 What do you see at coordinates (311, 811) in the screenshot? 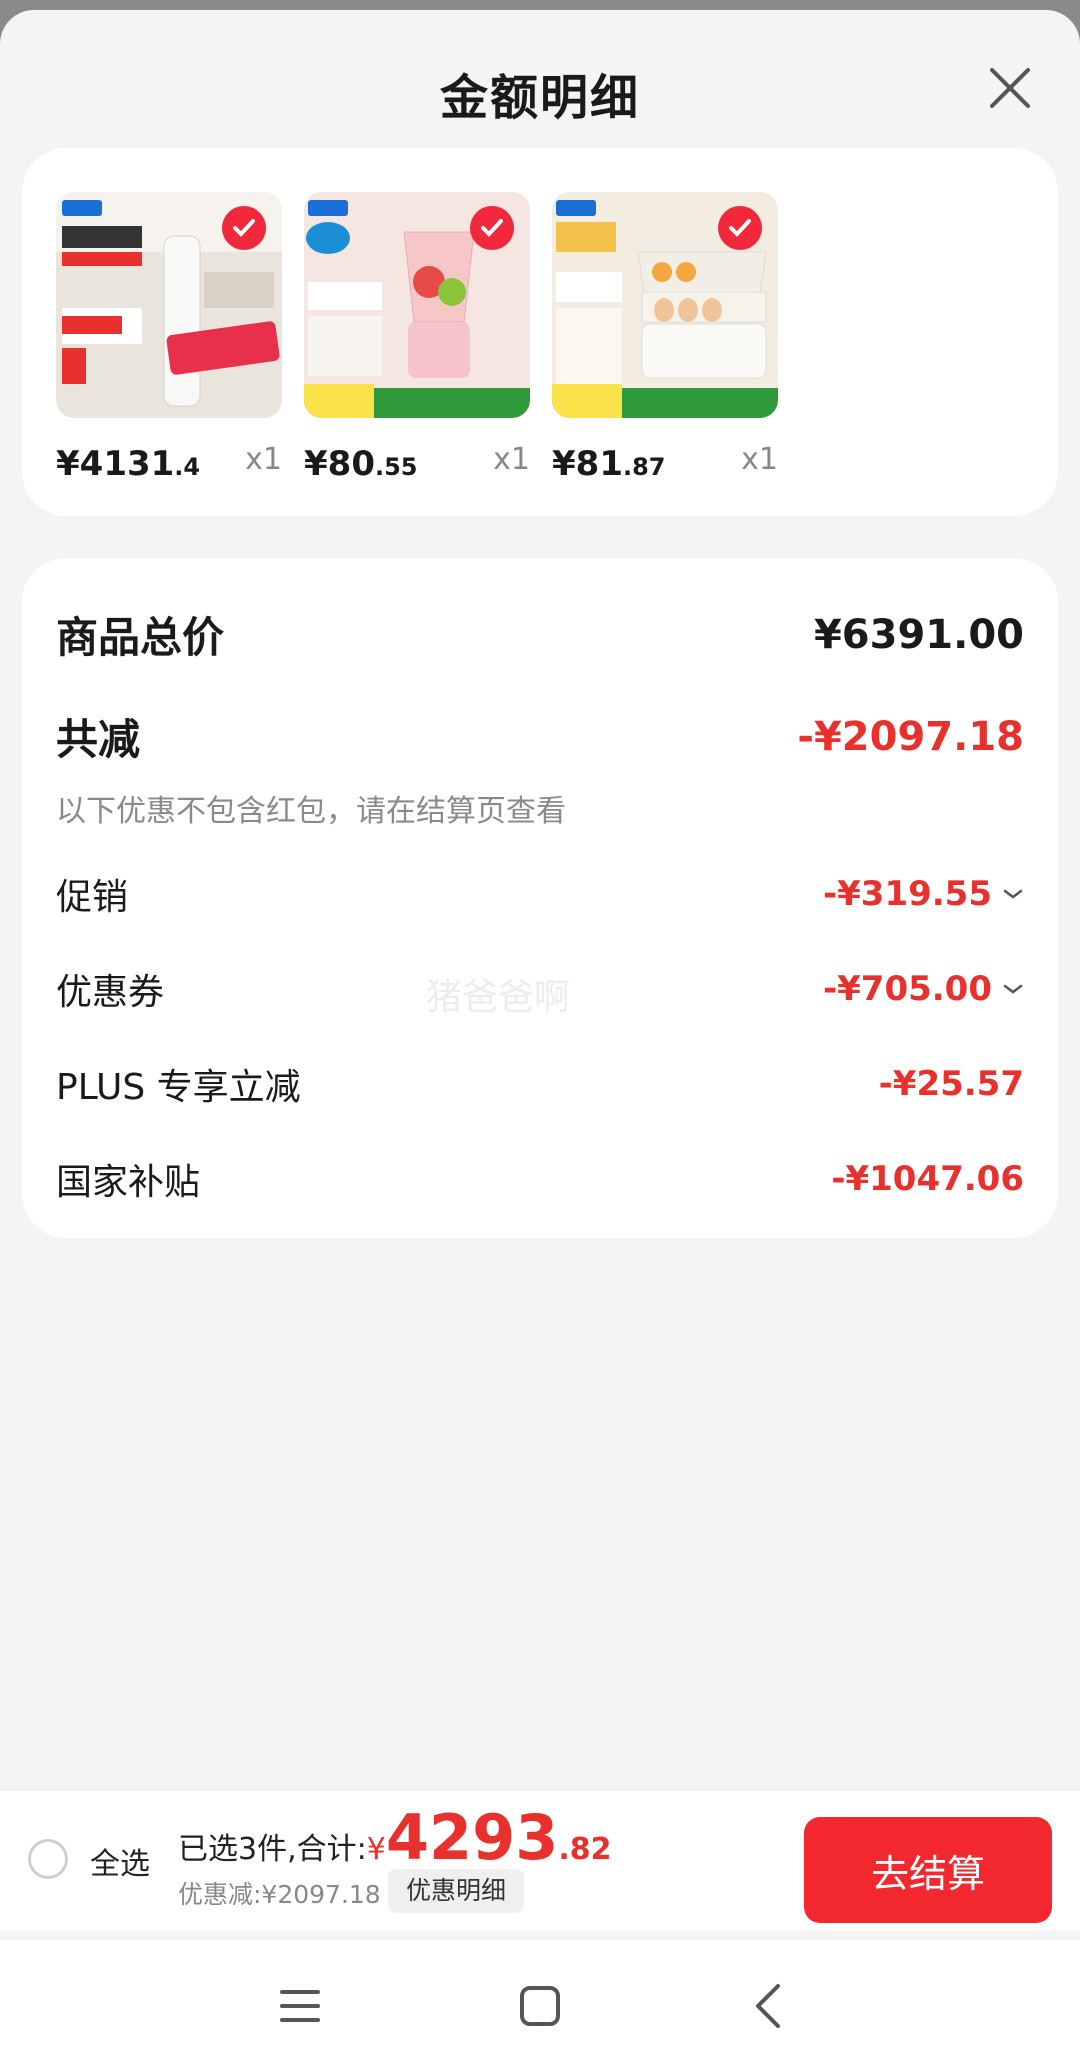
I see `discount-note: 以下优惠不包含红包，请在结算页查看` at bounding box center [311, 811].